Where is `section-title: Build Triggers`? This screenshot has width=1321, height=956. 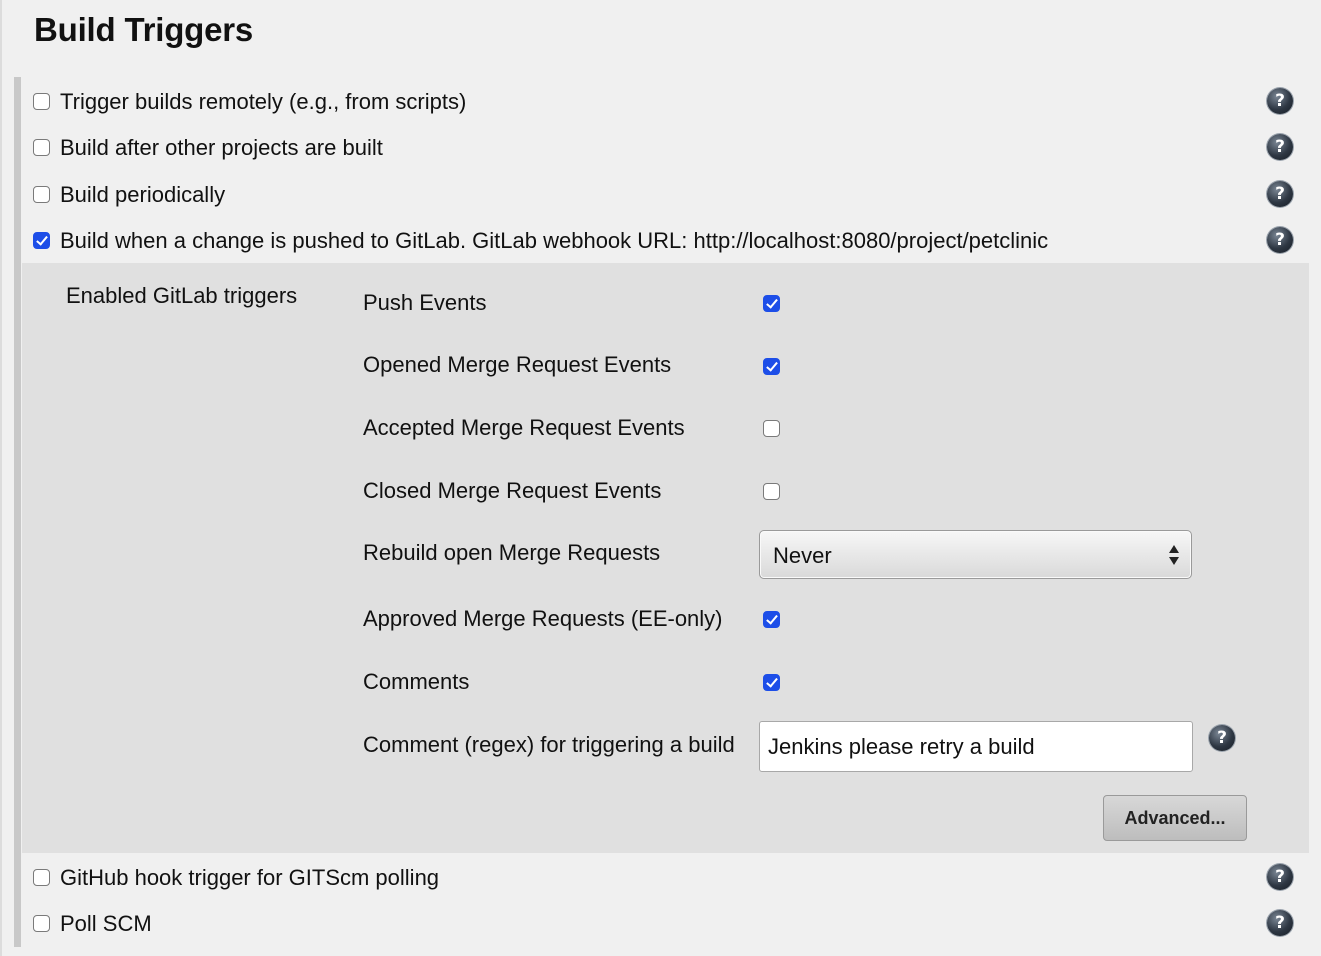
section-title: Build Triggers is located at coordinates (144, 29).